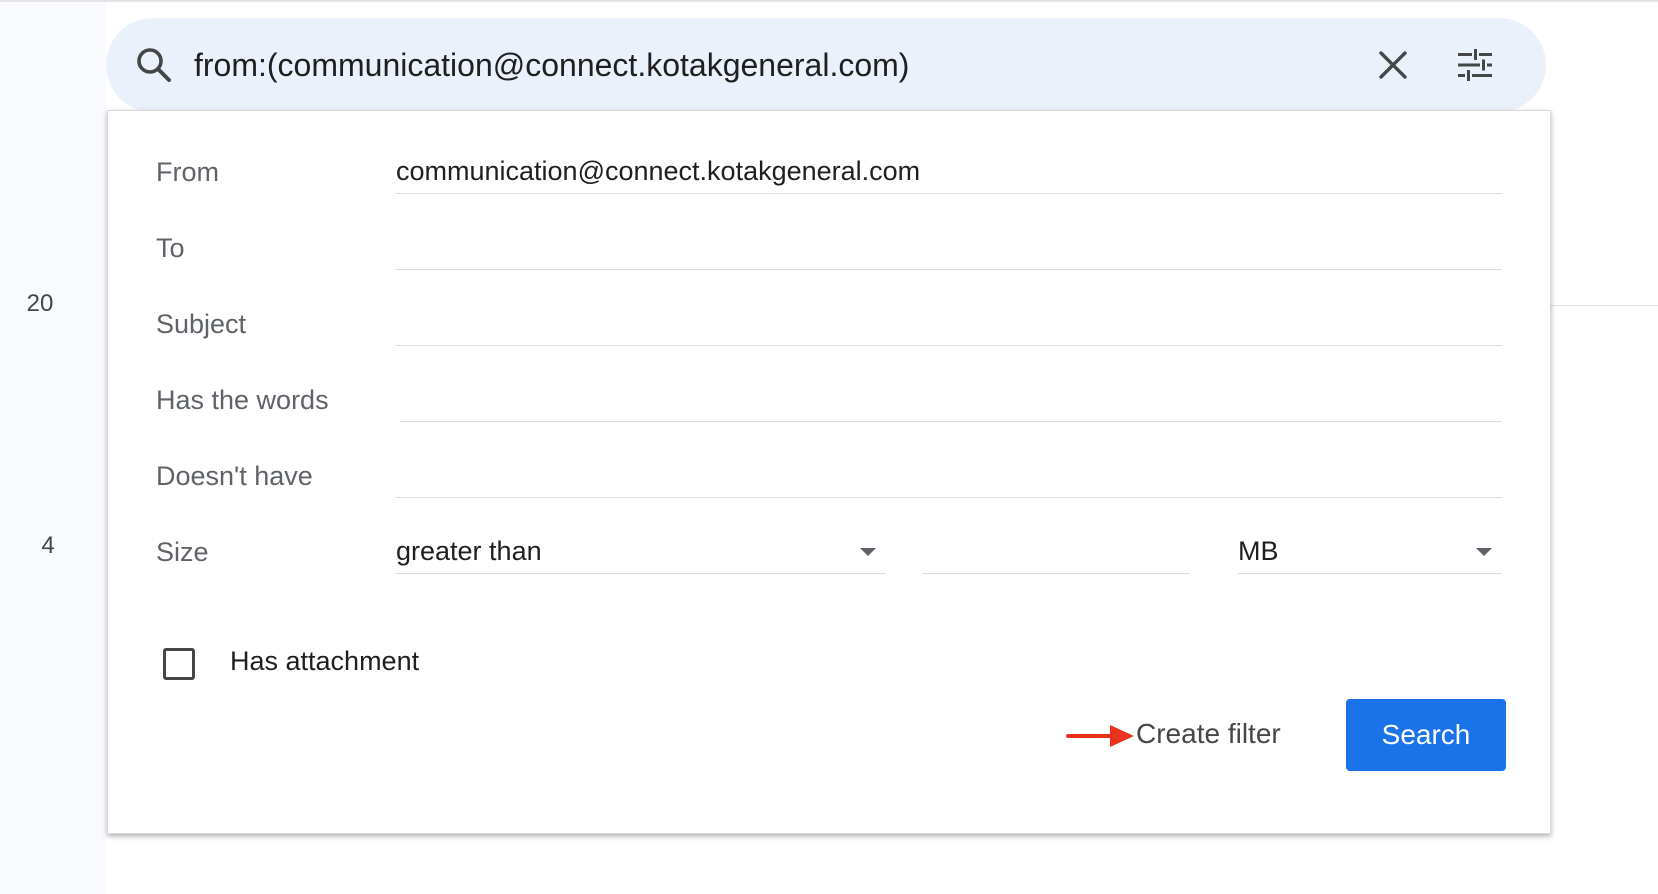 Image resolution: width=1658 pixels, height=894 pixels. What do you see at coordinates (325, 661) in the screenshot?
I see `has-attachment-label: Has attachment` at bounding box center [325, 661].